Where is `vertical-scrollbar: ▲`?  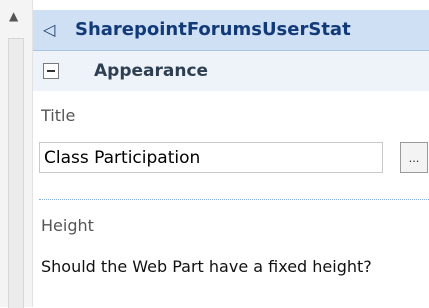 vertical-scrollbar: ▲ is located at coordinates (16, 154).